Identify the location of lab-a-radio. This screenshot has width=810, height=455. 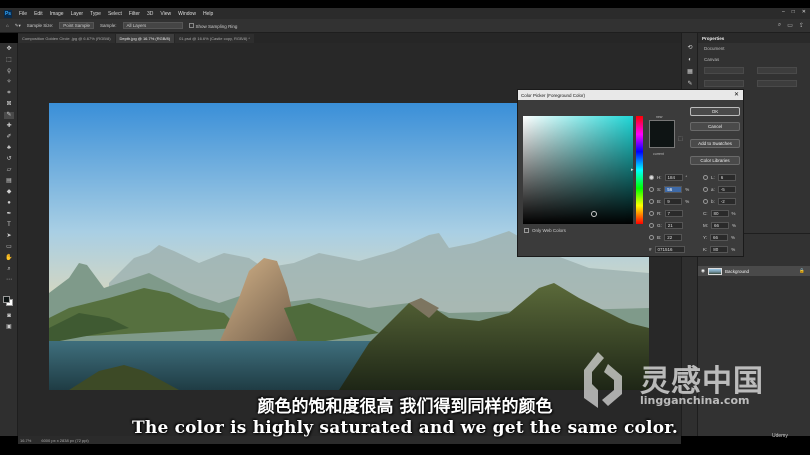
(705, 189).